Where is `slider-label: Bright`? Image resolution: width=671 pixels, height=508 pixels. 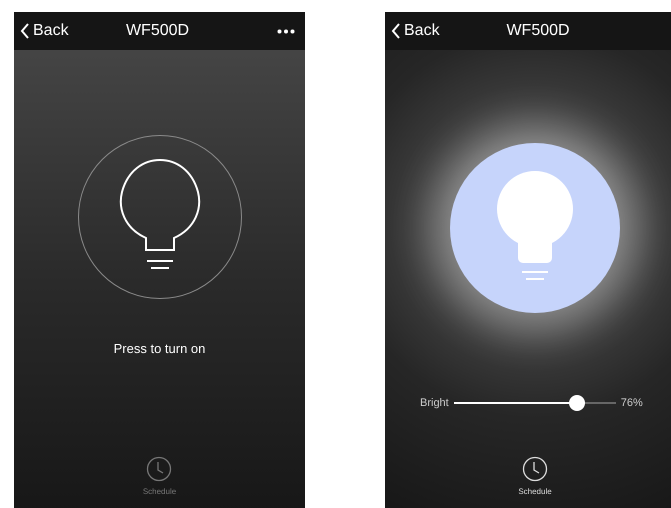
slider-label: Bright is located at coordinates (434, 403).